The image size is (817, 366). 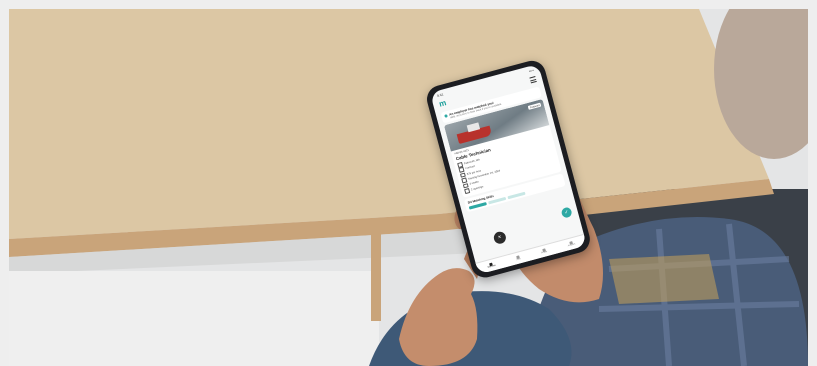 I want to click on table-leg, so click(x=376, y=276).